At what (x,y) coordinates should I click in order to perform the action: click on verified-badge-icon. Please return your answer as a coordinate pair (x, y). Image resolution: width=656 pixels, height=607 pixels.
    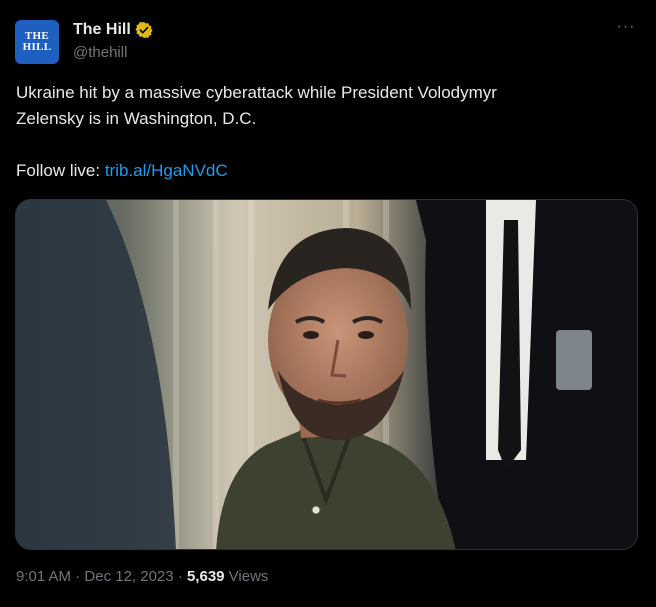
    Looking at the image, I should click on (144, 30).